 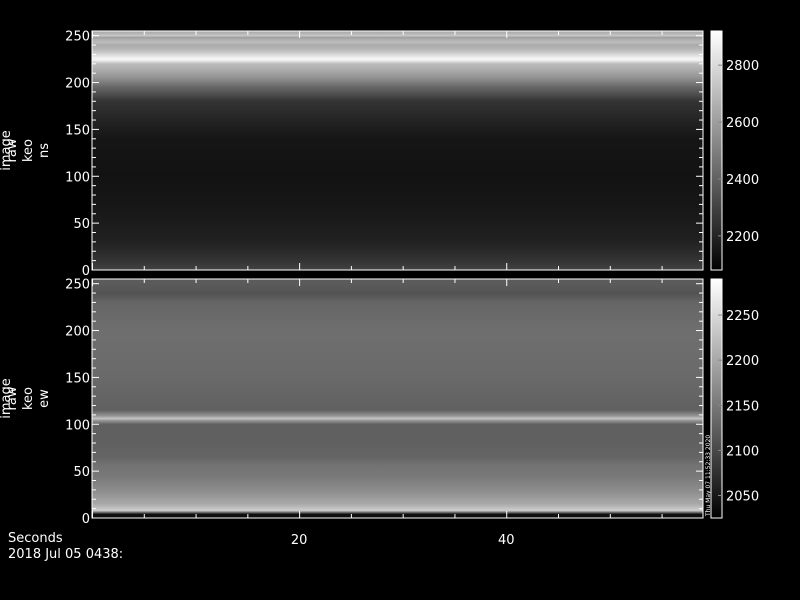 I want to click on colorbar, so click(x=716, y=150).